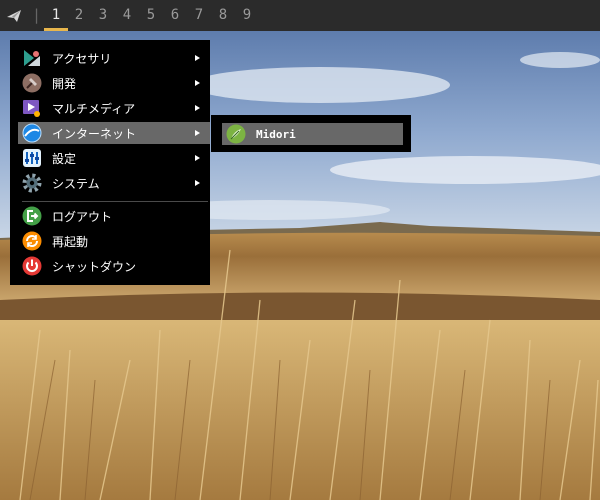  What do you see at coordinates (127, 15) in the screenshot?
I see `workspace-4: 4` at bounding box center [127, 15].